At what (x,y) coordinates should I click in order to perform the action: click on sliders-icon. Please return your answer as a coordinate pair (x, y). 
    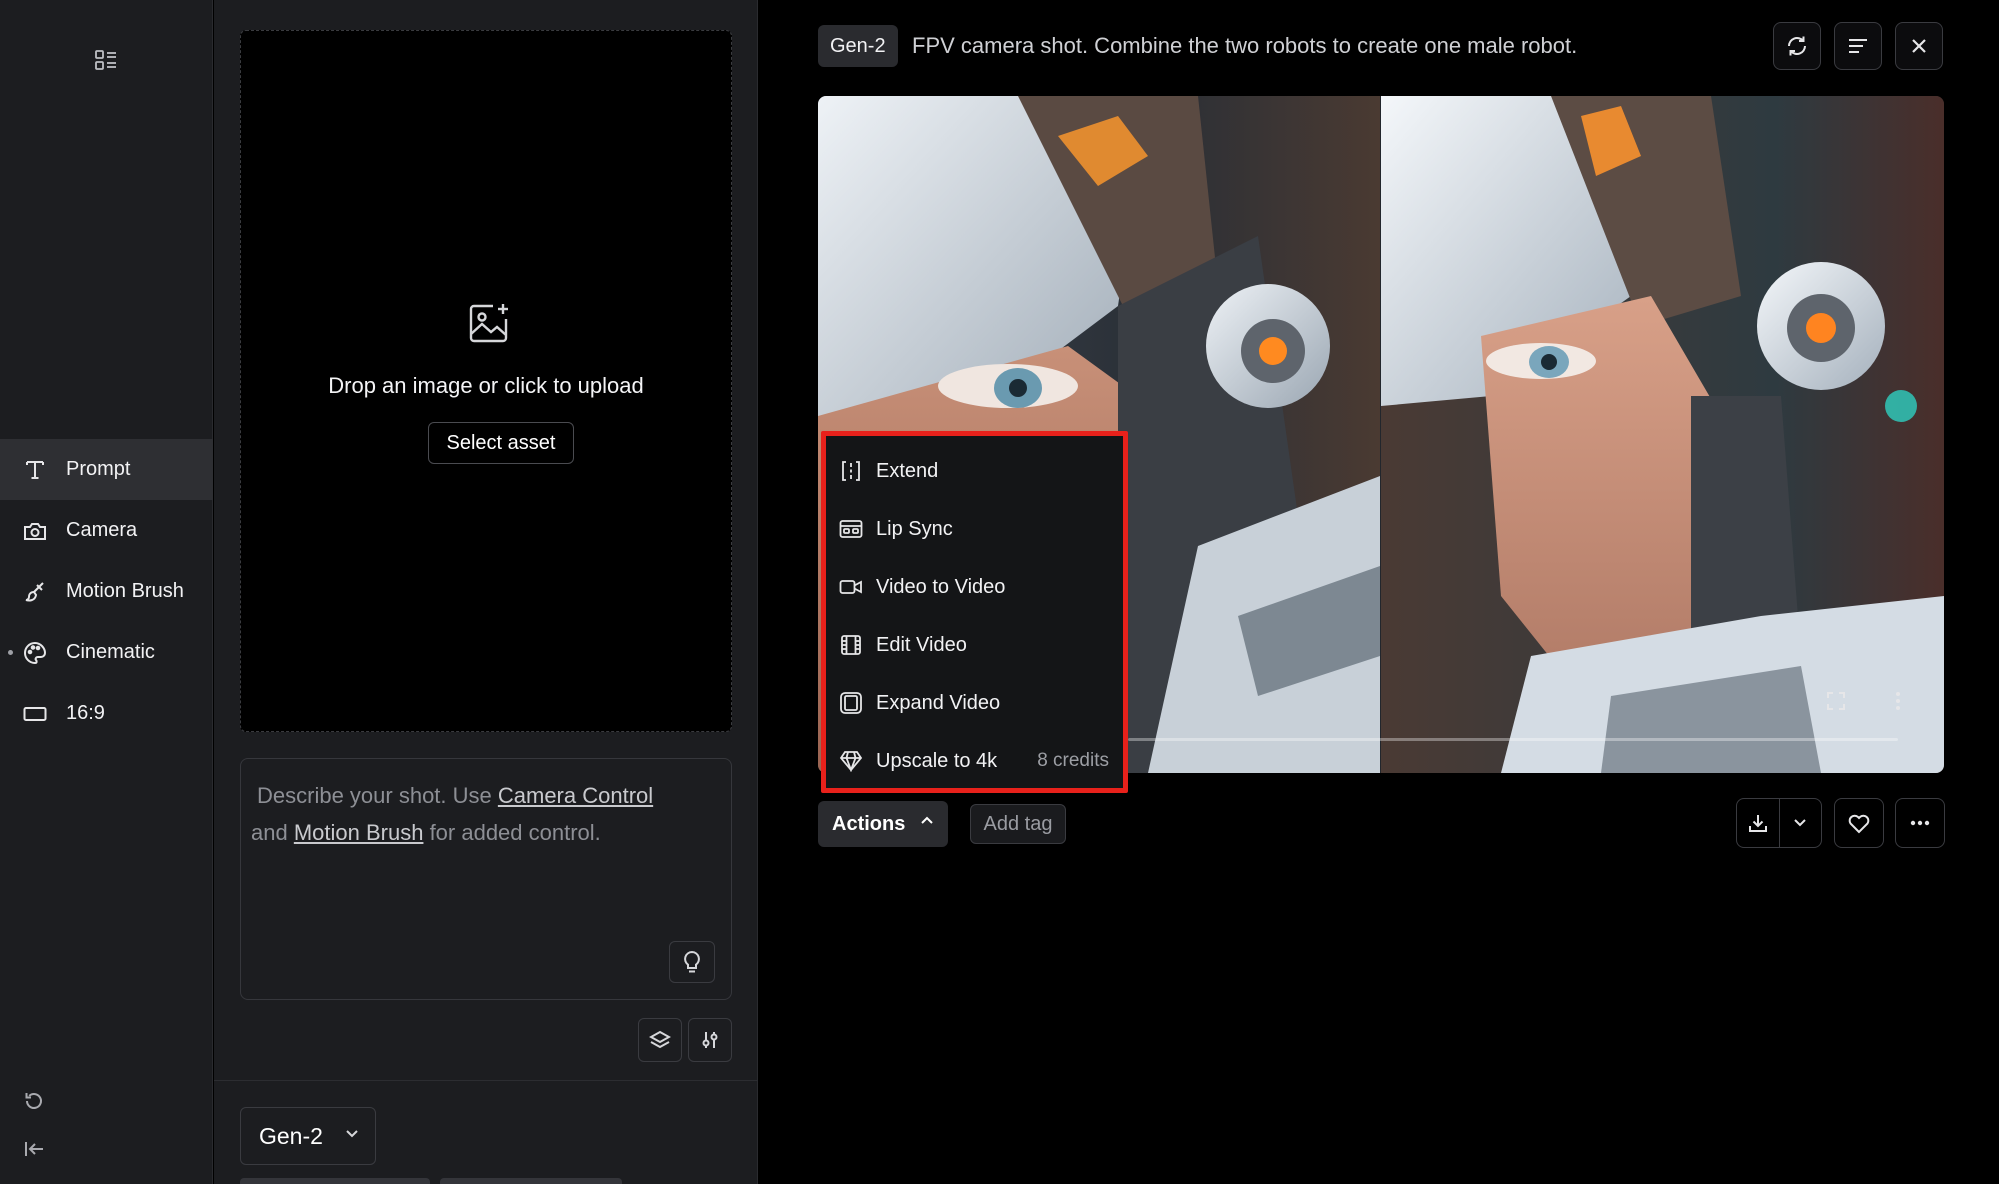
    Looking at the image, I should click on (710, 1040).